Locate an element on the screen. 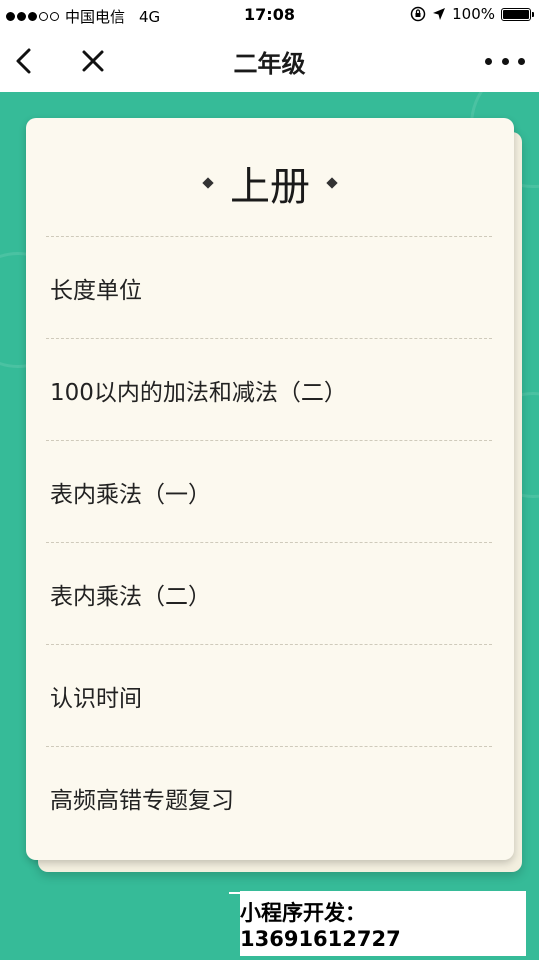 This screenshot has height=960, width=539. orientation-lock-icon is located at coordinates (418, 14).